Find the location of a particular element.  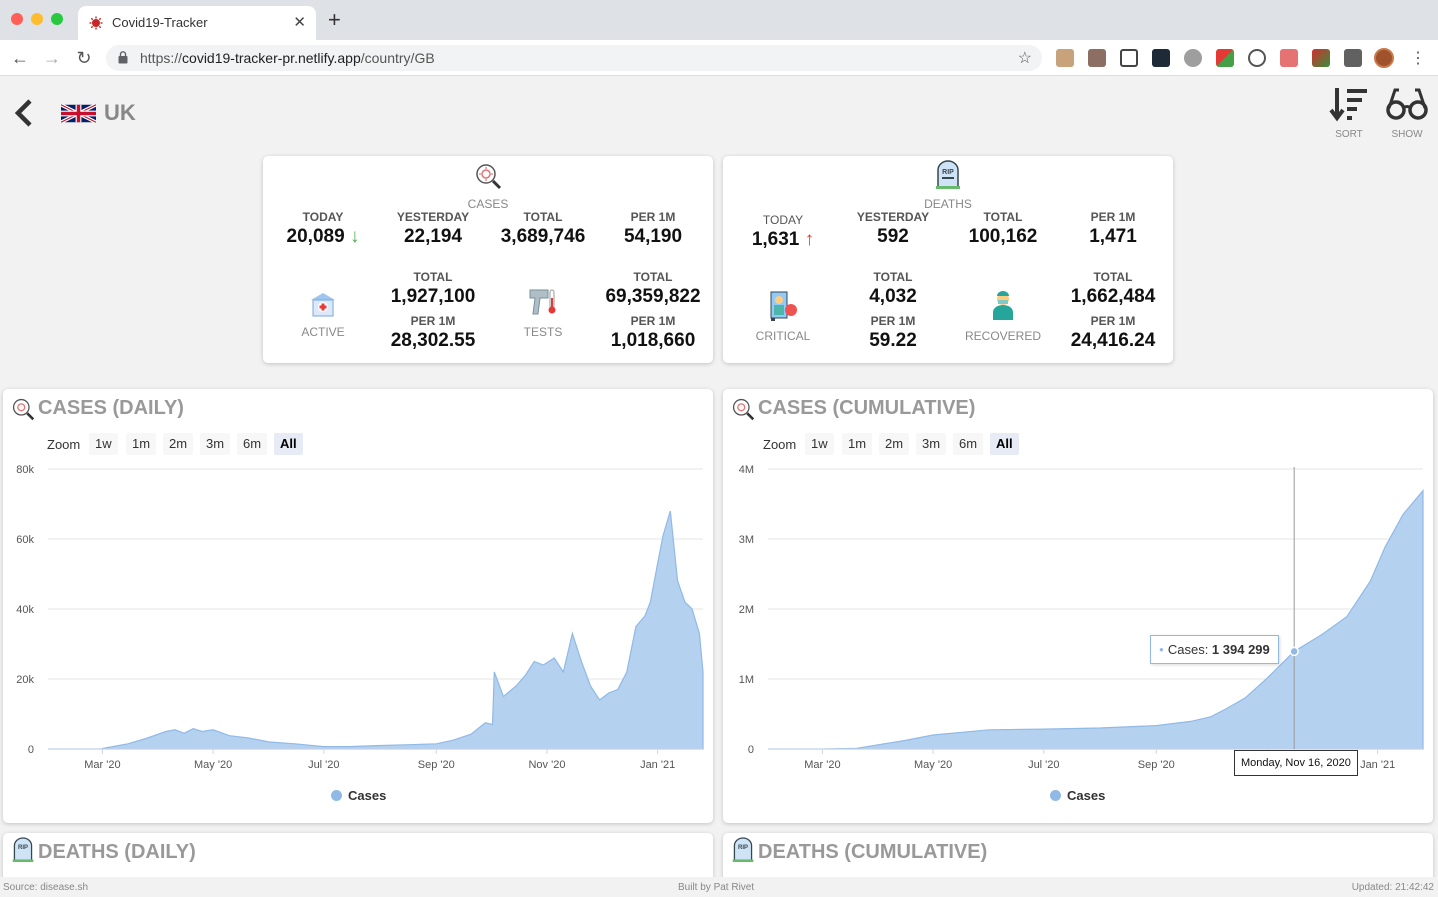

deaths-total: TOTAL 100,162 is located at coordinates (1003, 229).